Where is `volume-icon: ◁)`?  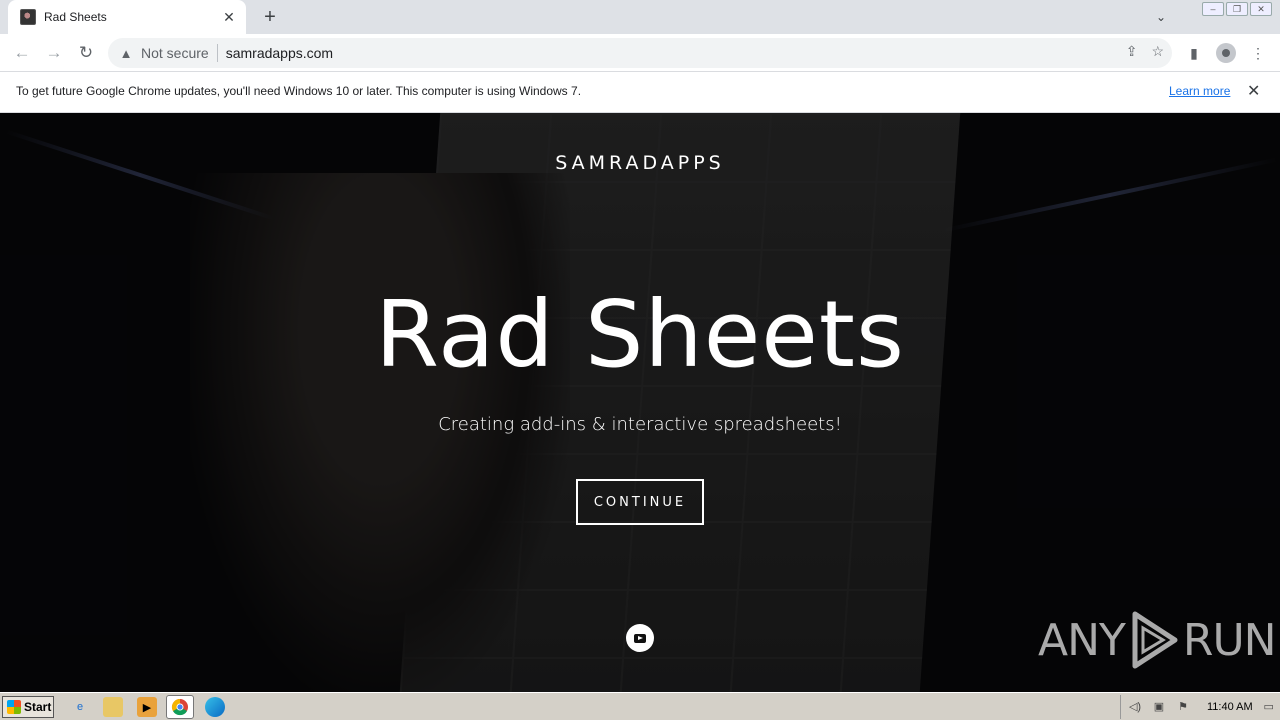
volume-icon: ◁) is located at coordinates (1135, 707).